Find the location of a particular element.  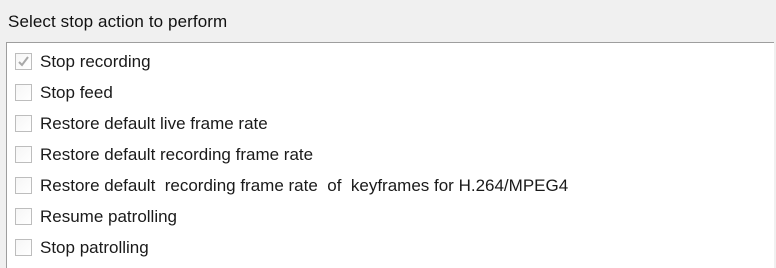

checkbox-restore-keyframe-rate is located at coordinates (23, 185).